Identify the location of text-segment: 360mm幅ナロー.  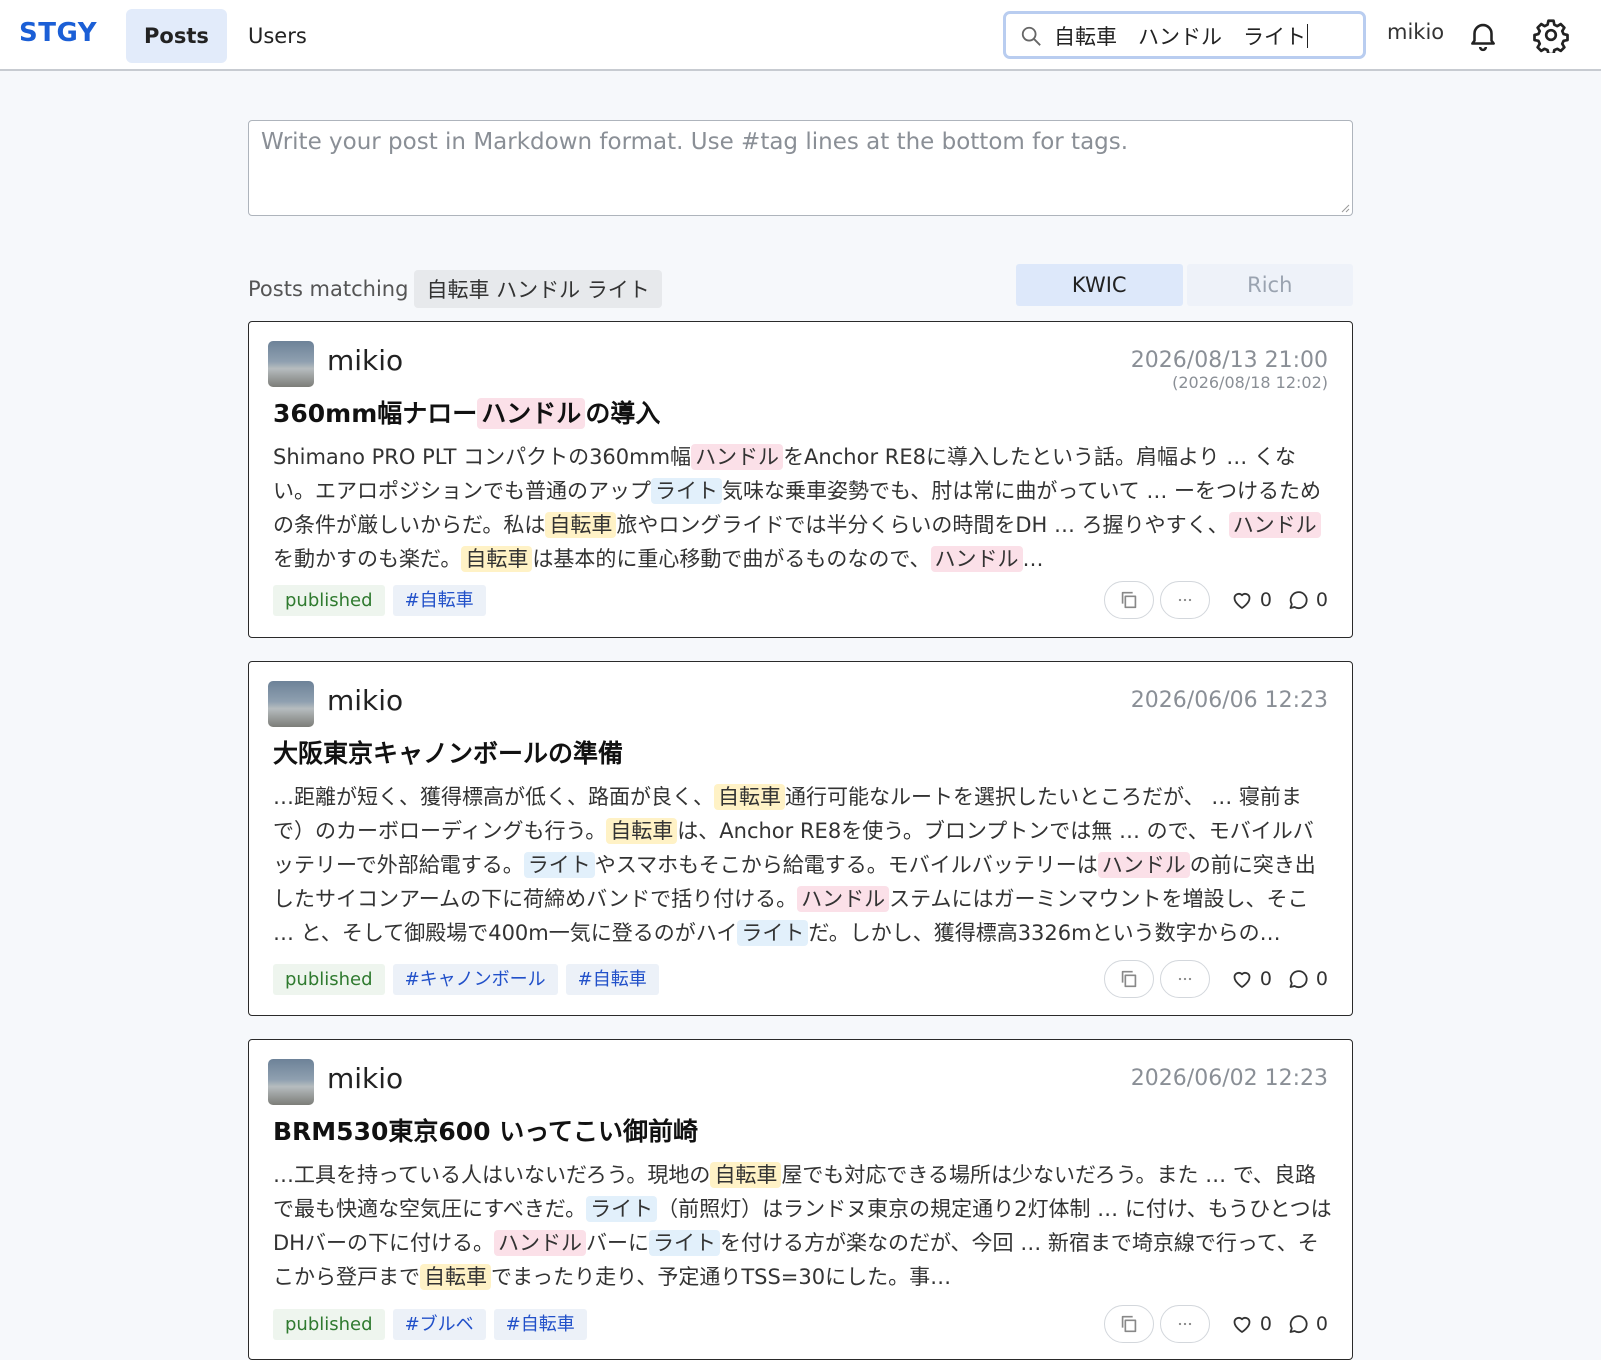
(375, 413).